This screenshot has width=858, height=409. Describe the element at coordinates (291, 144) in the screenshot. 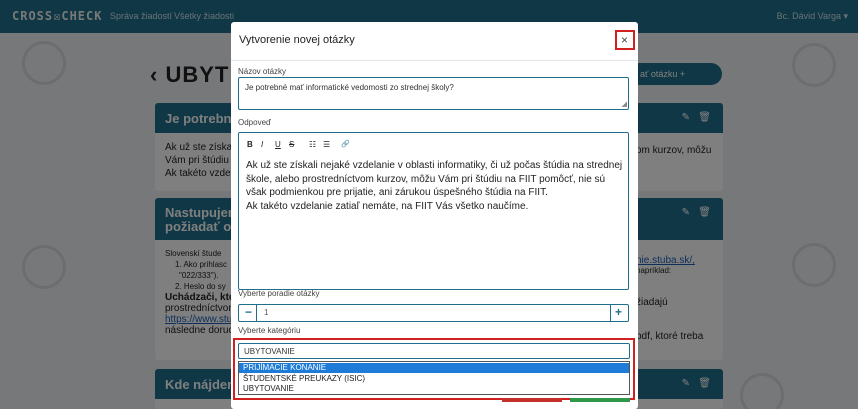

I see `strikethrough-button: S` at that location.